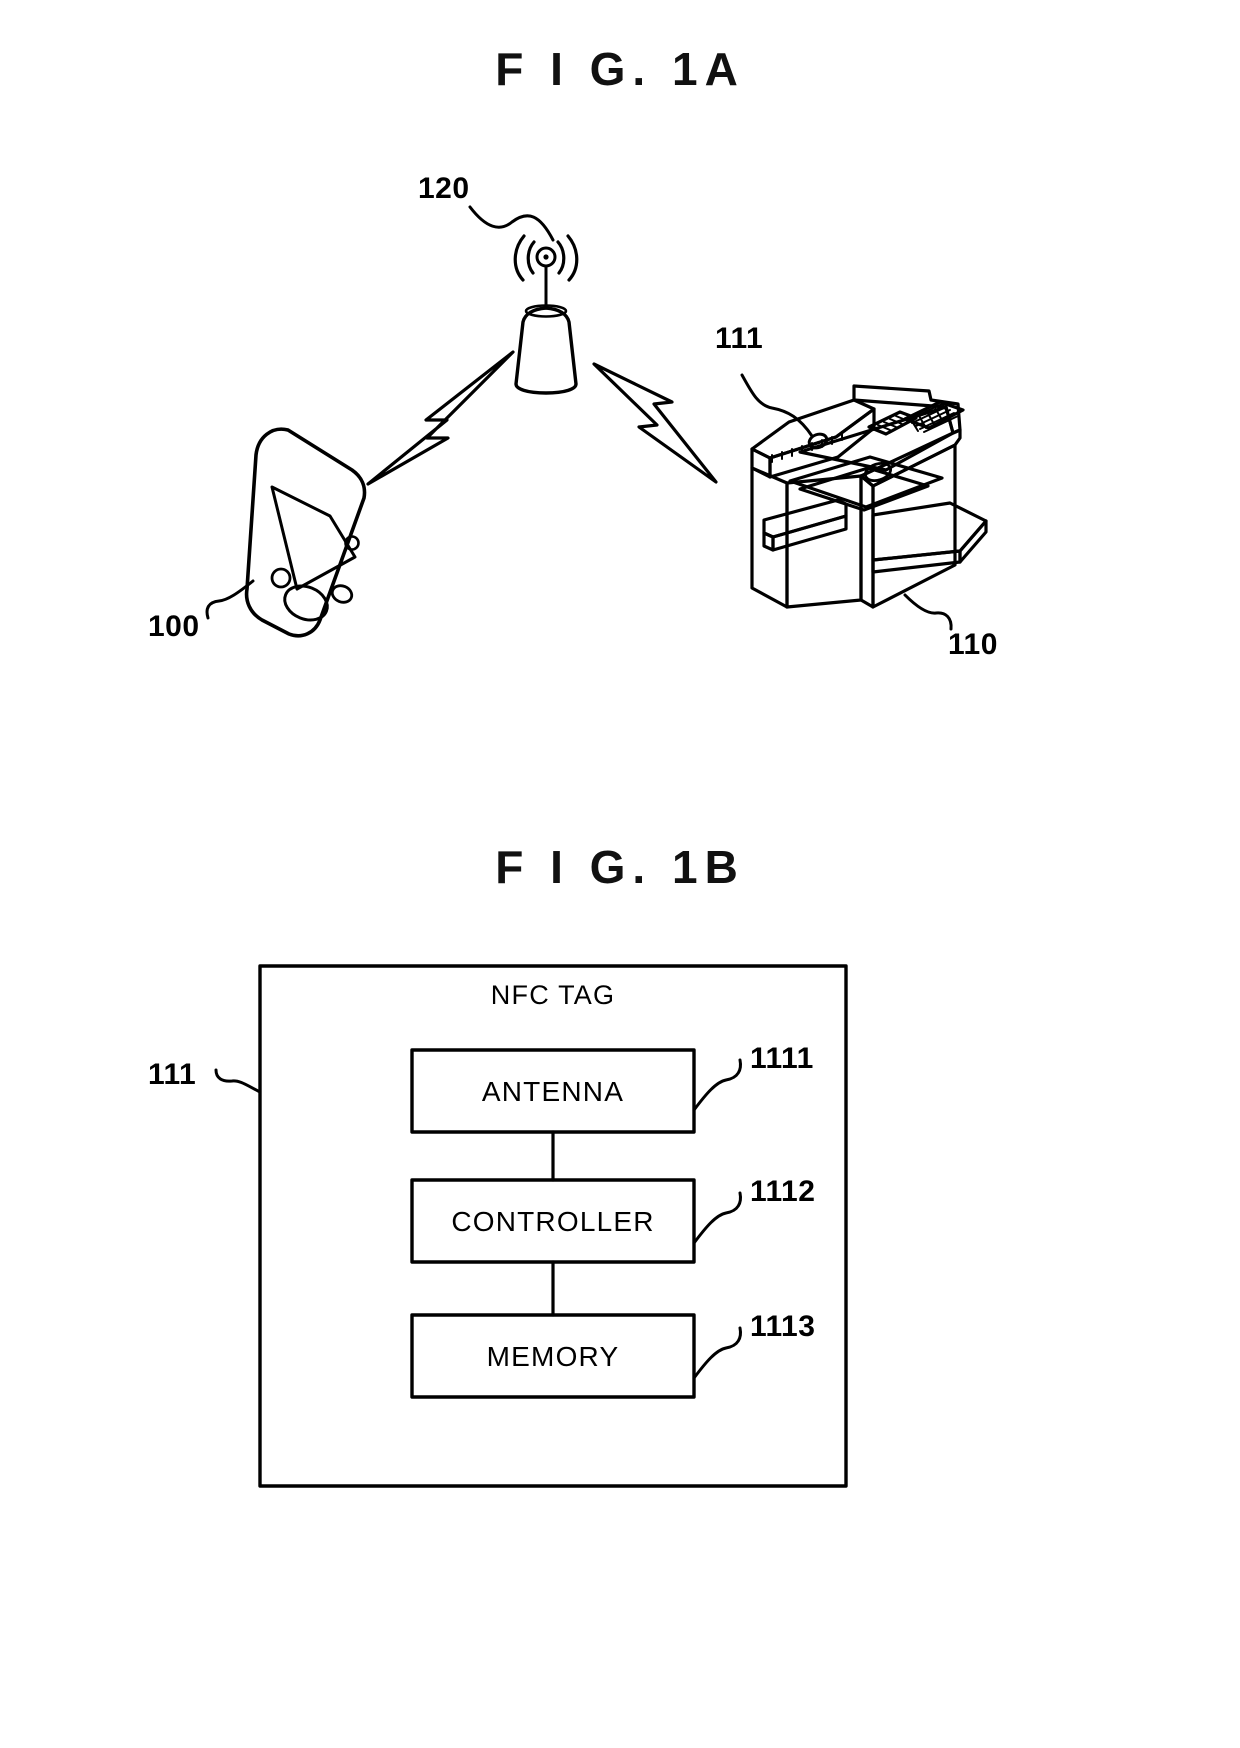  Describe the element at coordinates (440, 418) in the screenshot. I see `wireless-link-left-icon` at that location.